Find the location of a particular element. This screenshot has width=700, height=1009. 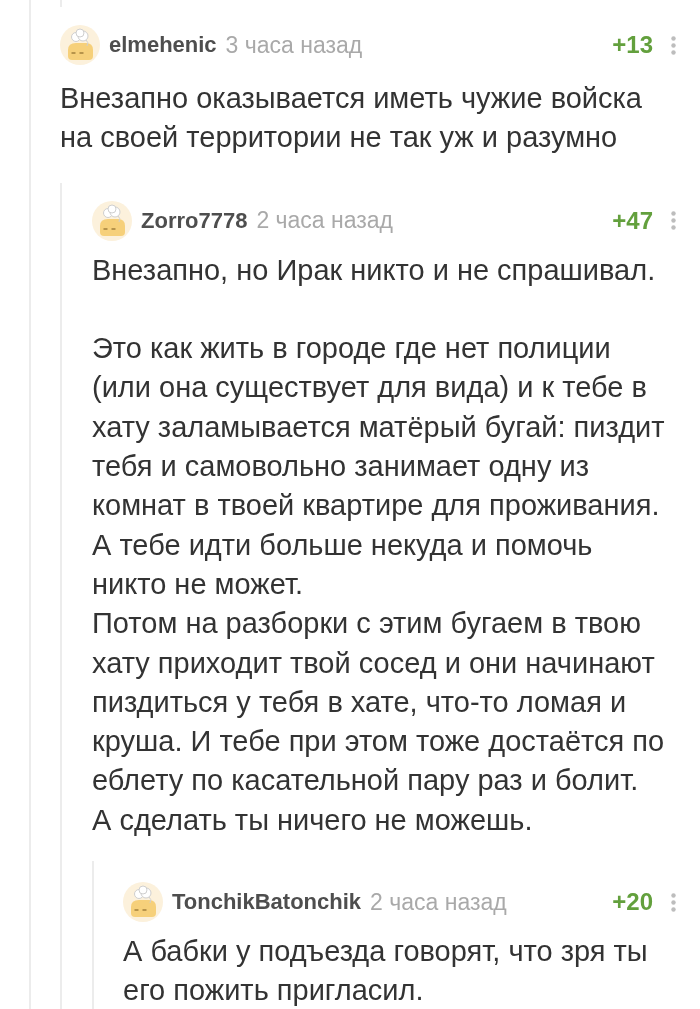

comment-text: А бабки у подъезда говорят, что зря ты его пожить пригласил. is located at coordinates (386, 971).